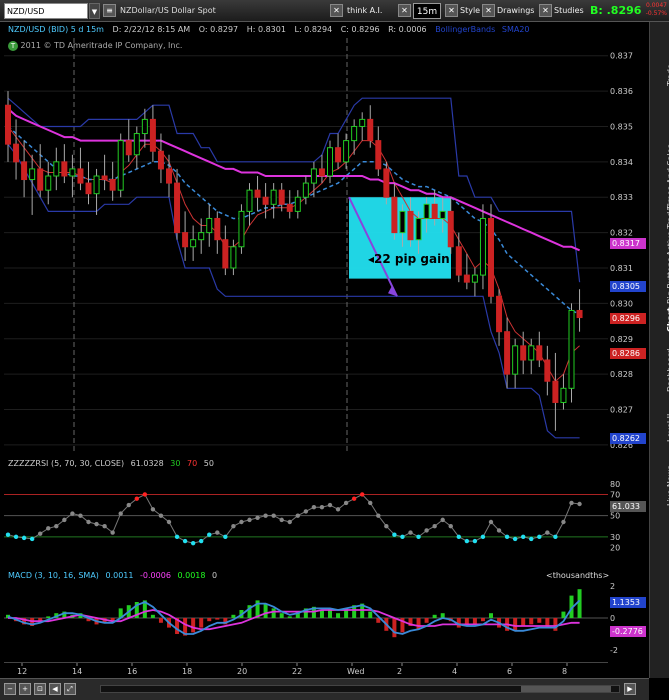 Image resolution: width=669 pixels, height=700 pixels. What do you see at coordinates (360, 689) in the screenshot?
I see `time-scrollbar` at bounding box center [360, 689].